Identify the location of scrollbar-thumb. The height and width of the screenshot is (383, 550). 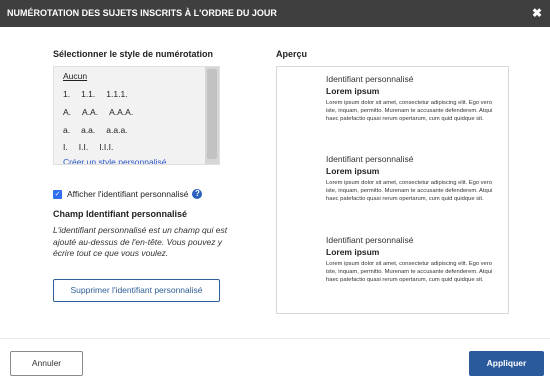
(212, 114).